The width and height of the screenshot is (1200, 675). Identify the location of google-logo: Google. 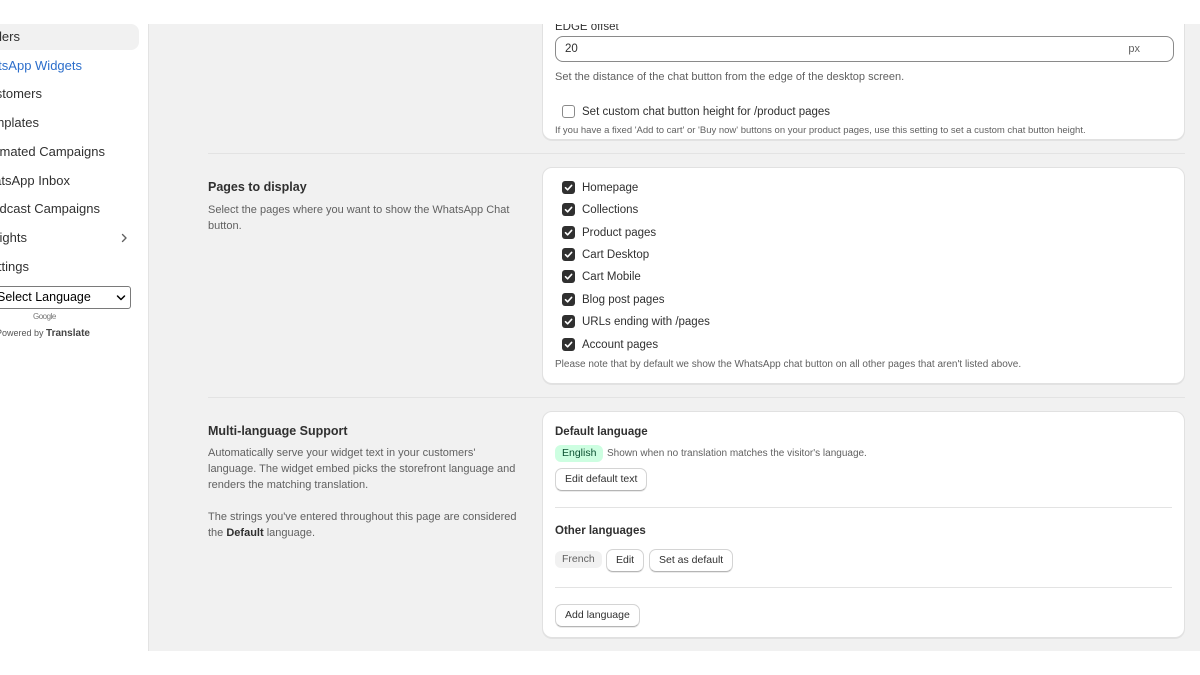
(44, 316).